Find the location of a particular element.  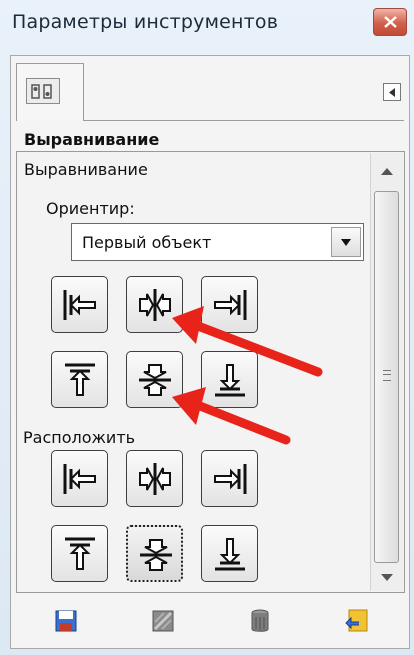

title-bar: Параметры инструментов is located at coordinates (207, 22).